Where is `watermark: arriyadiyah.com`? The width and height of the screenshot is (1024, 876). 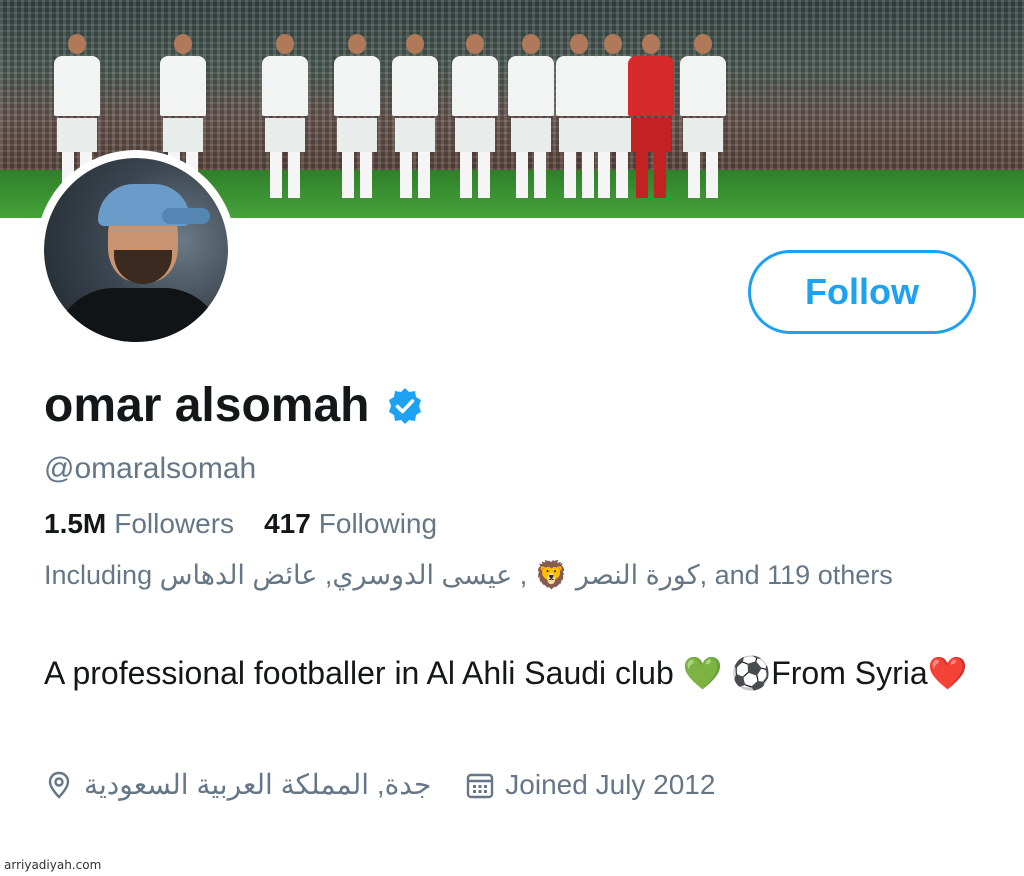 watermark: arriyadiyah.com is located at coordinates (53, 865).